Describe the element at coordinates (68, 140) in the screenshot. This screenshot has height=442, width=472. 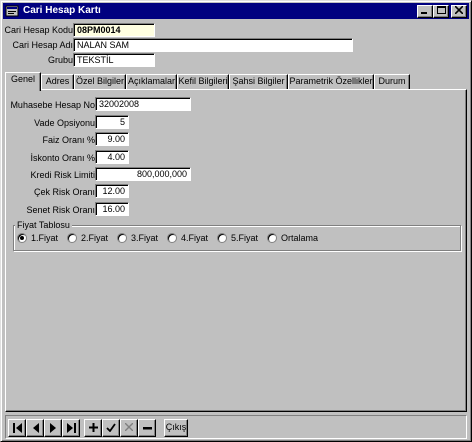
I see `faiz-label: Faiz Oranı %` at that location.